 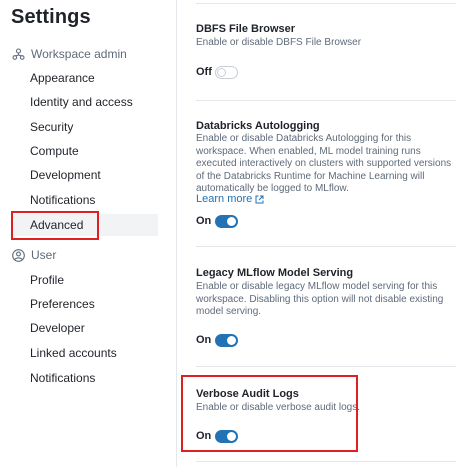 I want to click on sidebar-item-label: Compute, so click(x=54, y=151).